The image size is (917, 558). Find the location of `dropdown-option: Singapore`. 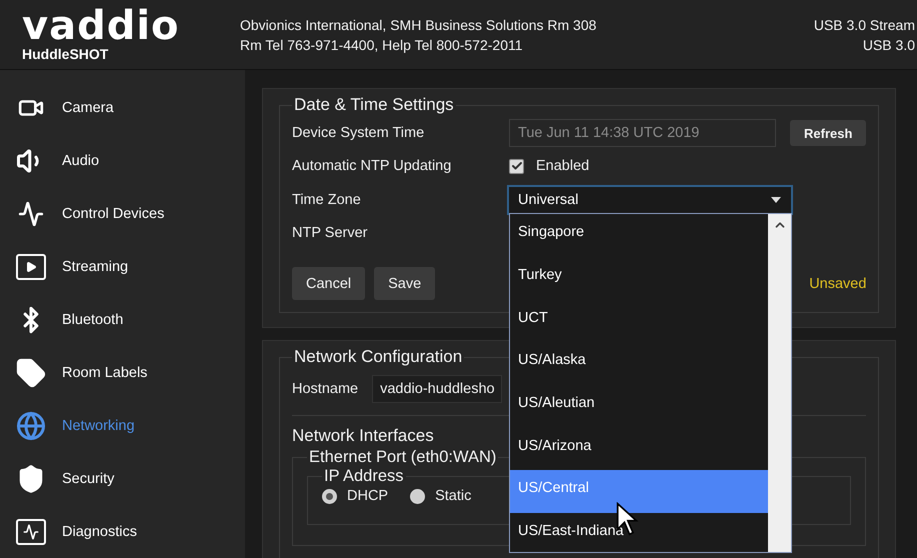

dropdown-option: Singapore is located at coordinates (639, 235).